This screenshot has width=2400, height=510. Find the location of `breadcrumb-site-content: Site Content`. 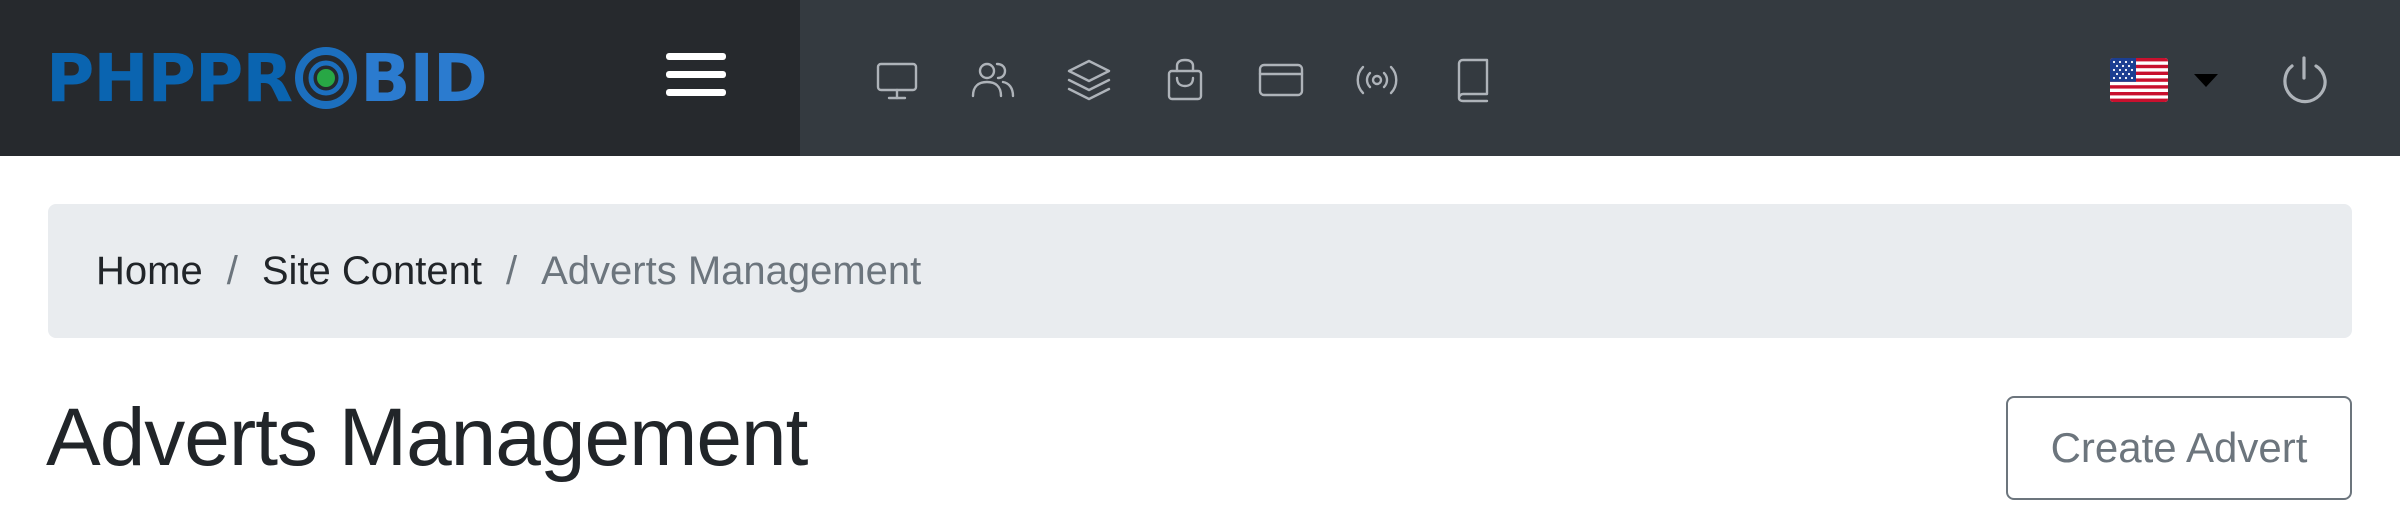

breadcrumb-site-content: Site Content is located at coordinates (372, 271).